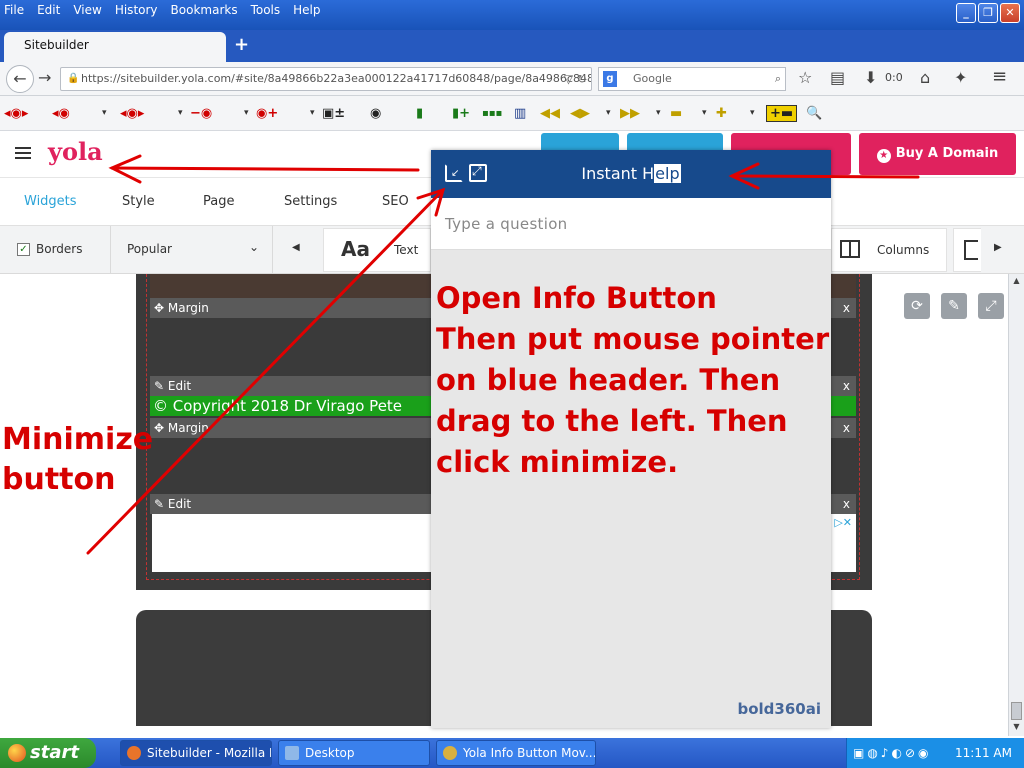 This screenshot has height=768, width=1024. What do you see at coordinates (306, 10) in the screenshot?
I see `menu-help: Help` at bounding box center [306, 10].